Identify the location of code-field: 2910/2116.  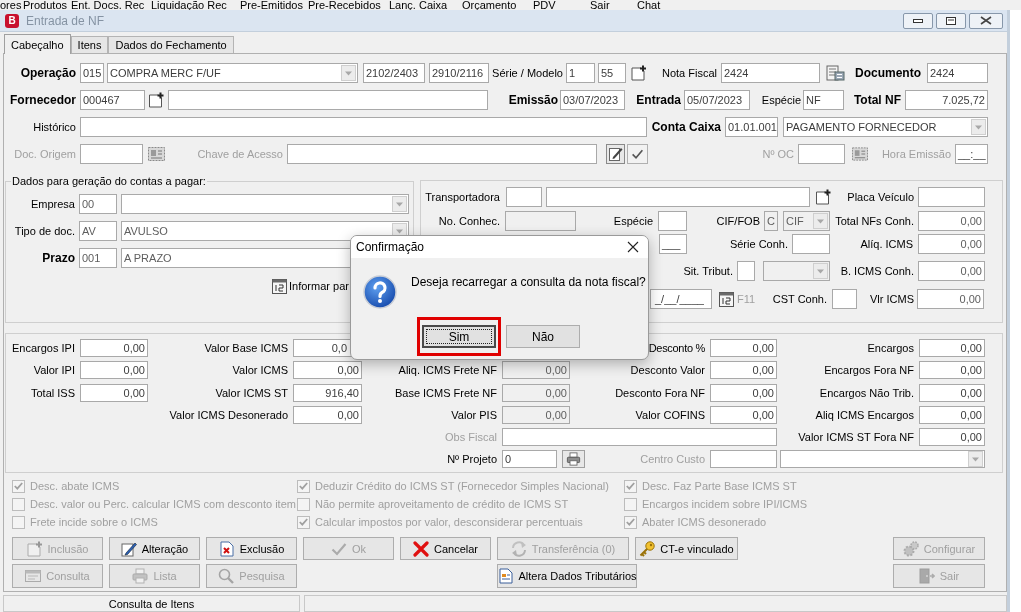
(459, 73).